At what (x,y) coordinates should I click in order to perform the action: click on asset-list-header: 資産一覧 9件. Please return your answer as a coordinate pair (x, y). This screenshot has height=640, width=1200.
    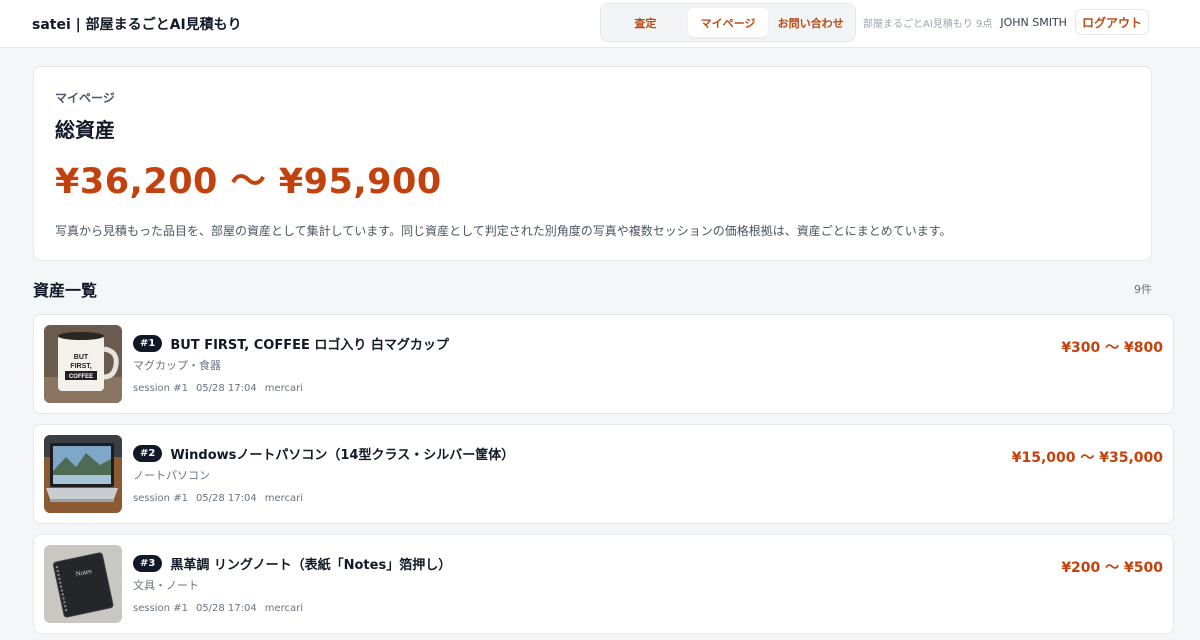
    Looking at the image, I should click on (592, 289).